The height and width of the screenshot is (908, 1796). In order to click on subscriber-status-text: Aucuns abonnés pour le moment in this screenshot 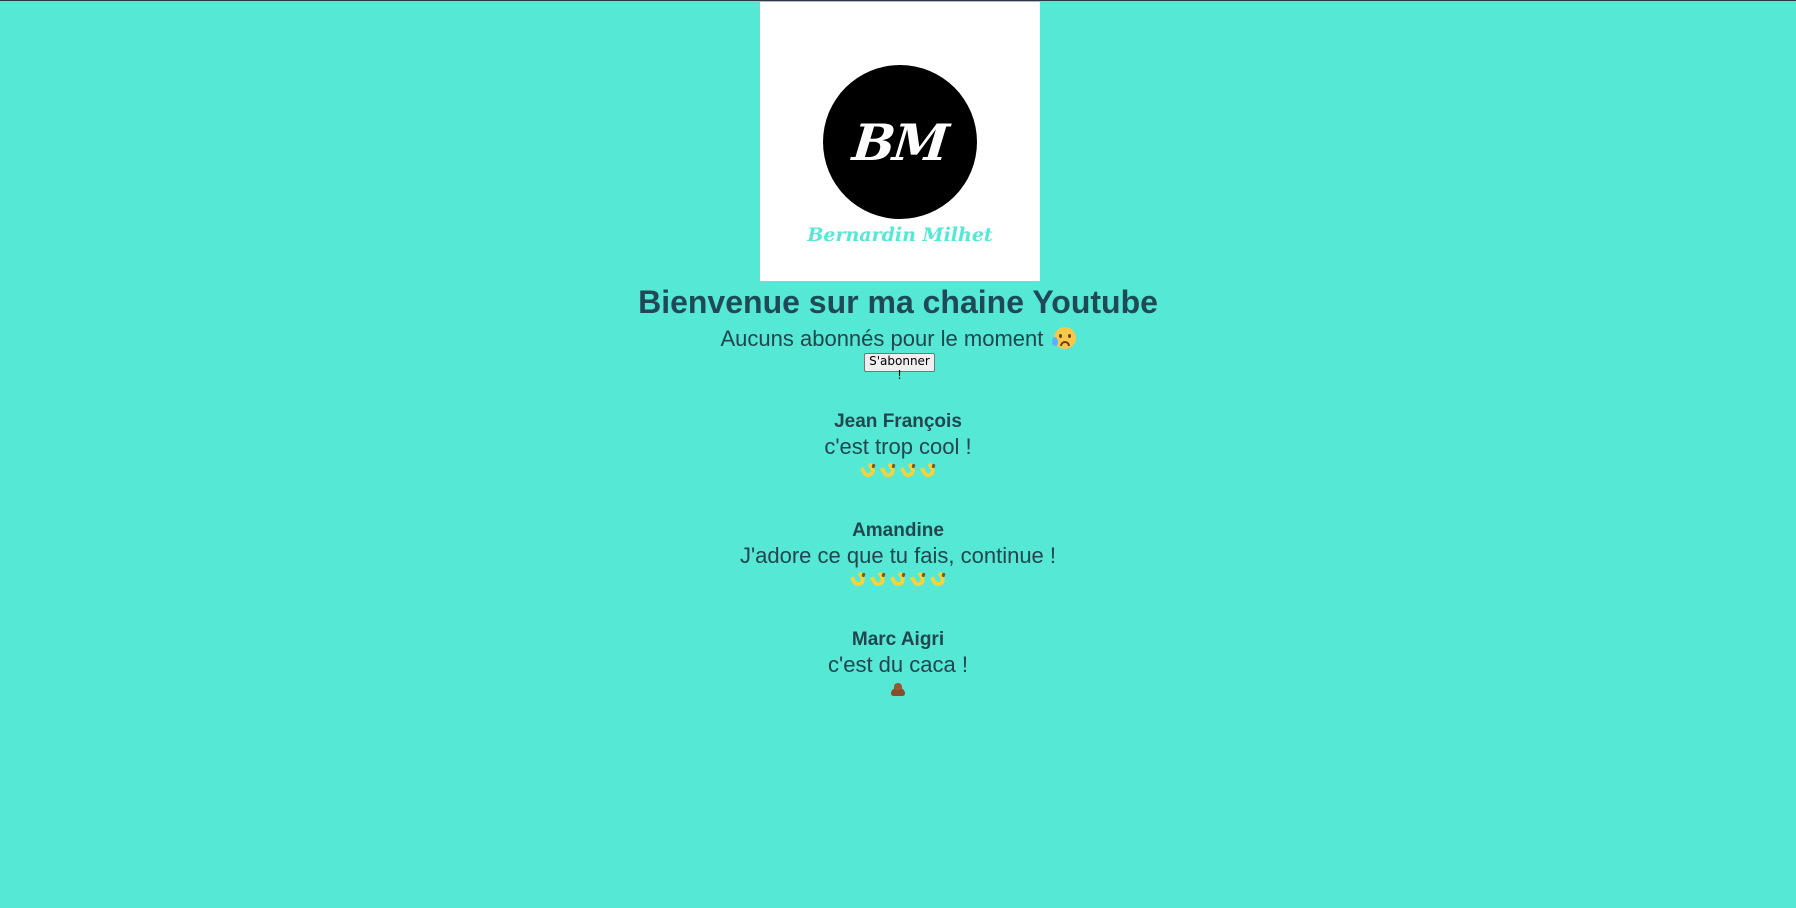, I will do `click(882, 338)`.